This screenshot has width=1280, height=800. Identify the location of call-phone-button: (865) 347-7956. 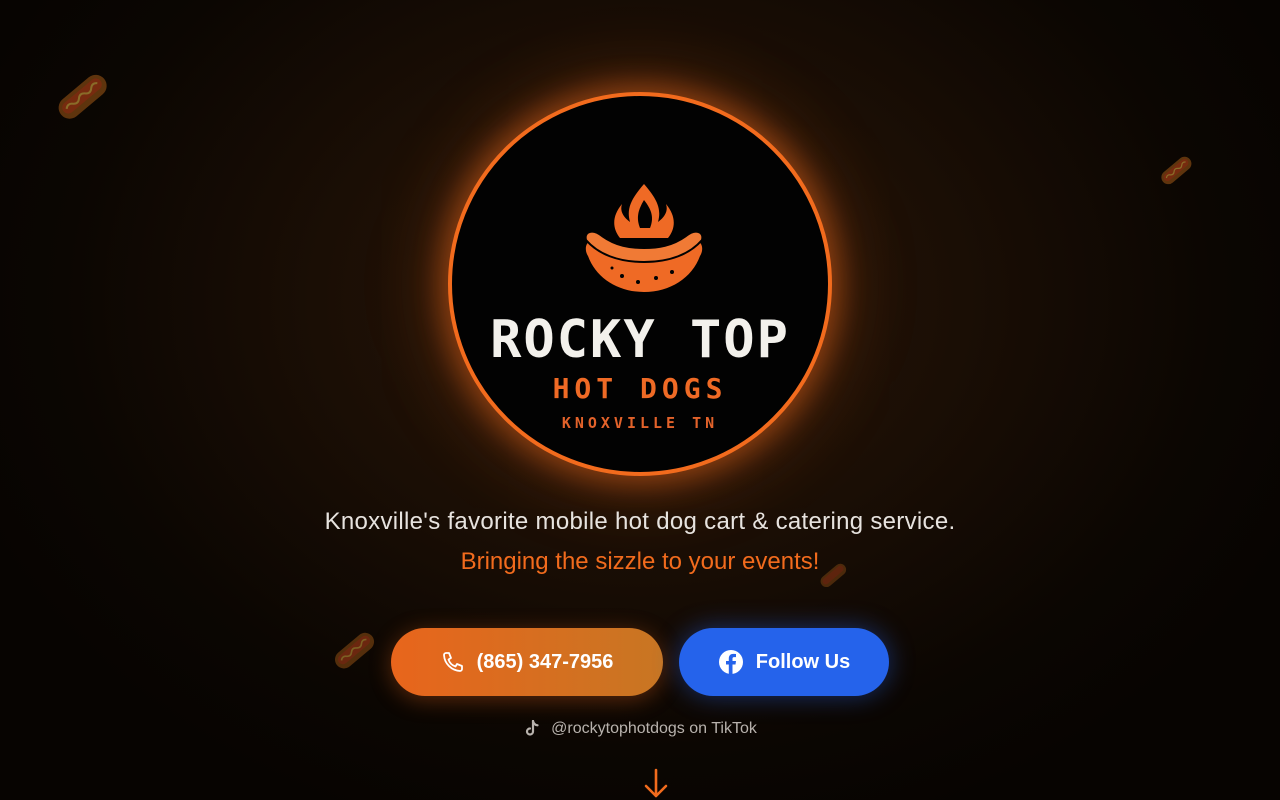
(527, 662).